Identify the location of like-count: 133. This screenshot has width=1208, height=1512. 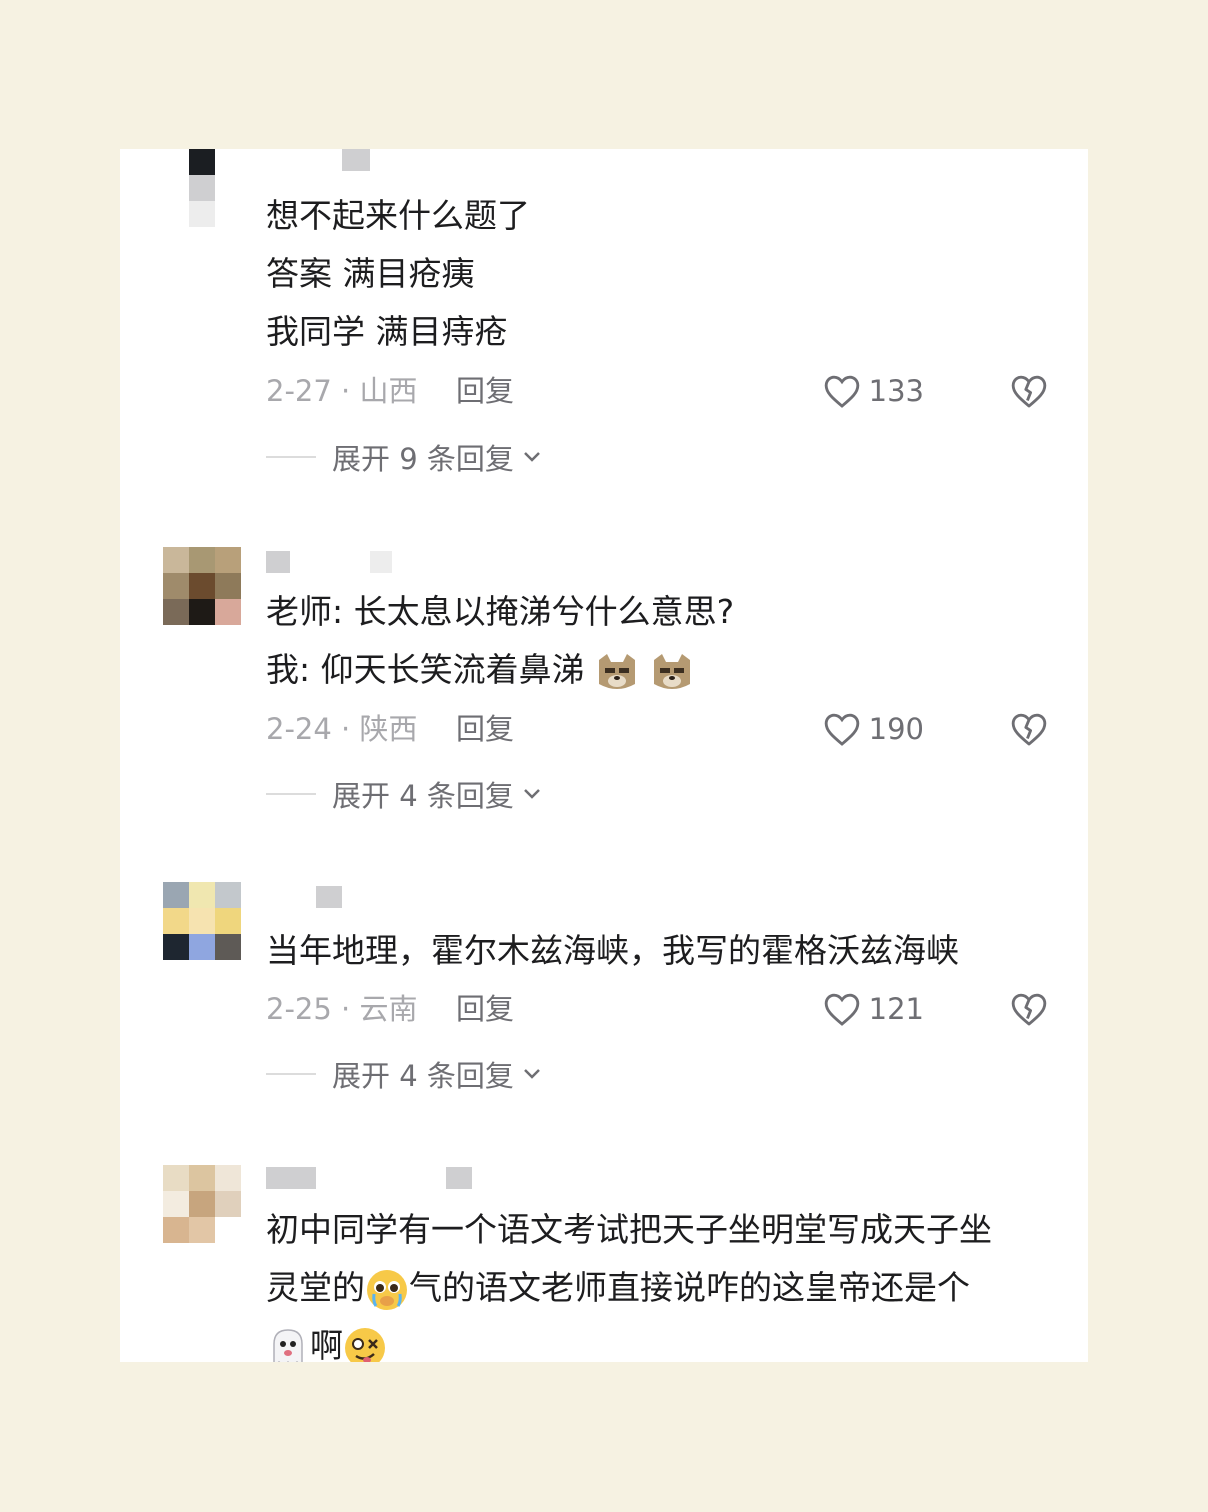
(896, 391).